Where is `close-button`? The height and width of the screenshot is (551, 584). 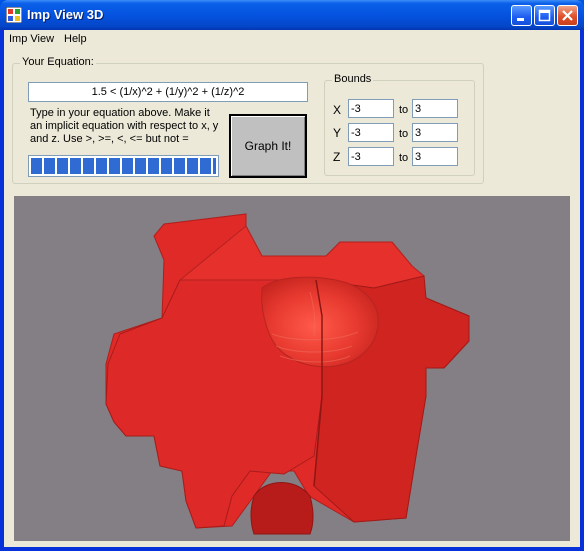
close-button is located at coordinates (567, 15).